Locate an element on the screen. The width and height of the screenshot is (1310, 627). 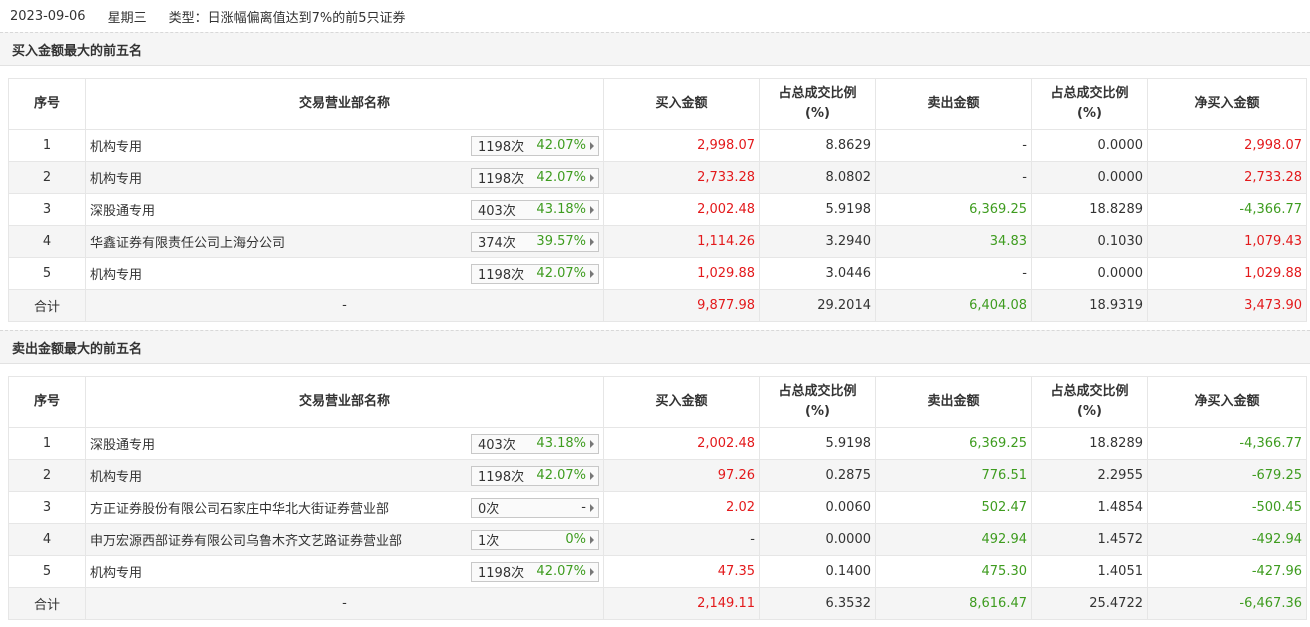
net-amount: 1,079.43 is located at coordinates (1227, 241).